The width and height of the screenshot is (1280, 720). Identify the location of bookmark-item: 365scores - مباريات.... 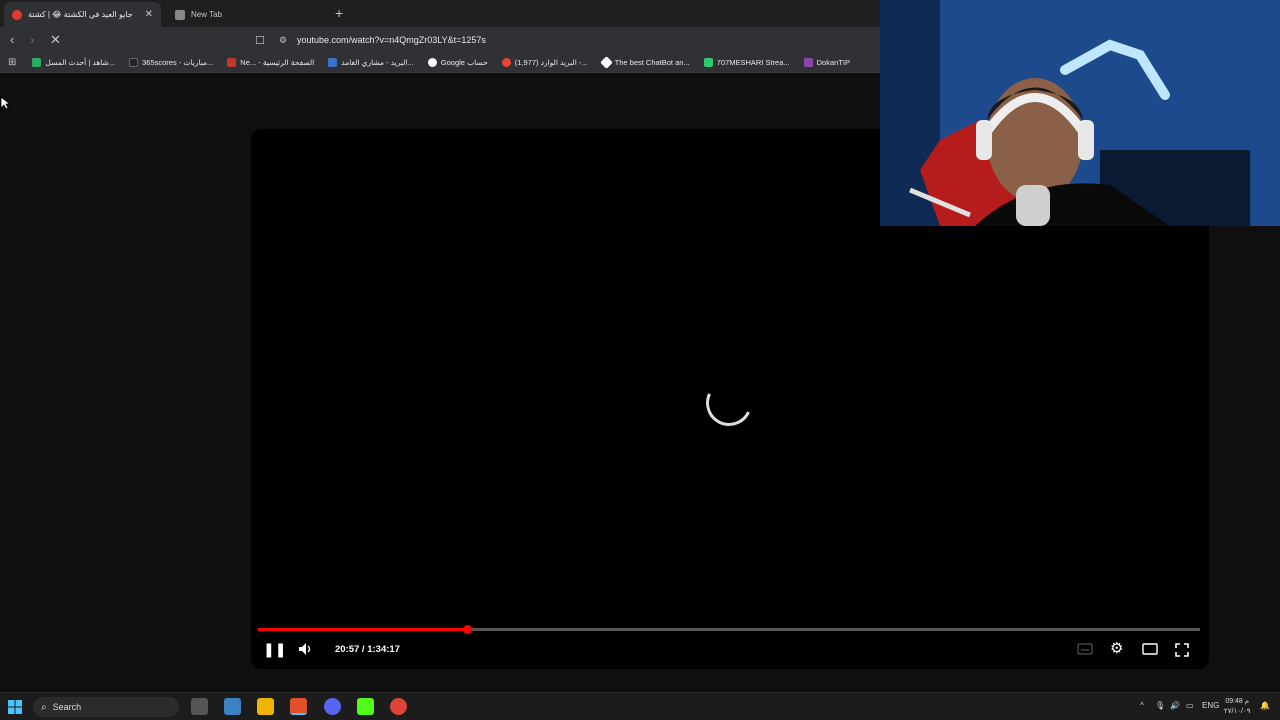
(171, 62).